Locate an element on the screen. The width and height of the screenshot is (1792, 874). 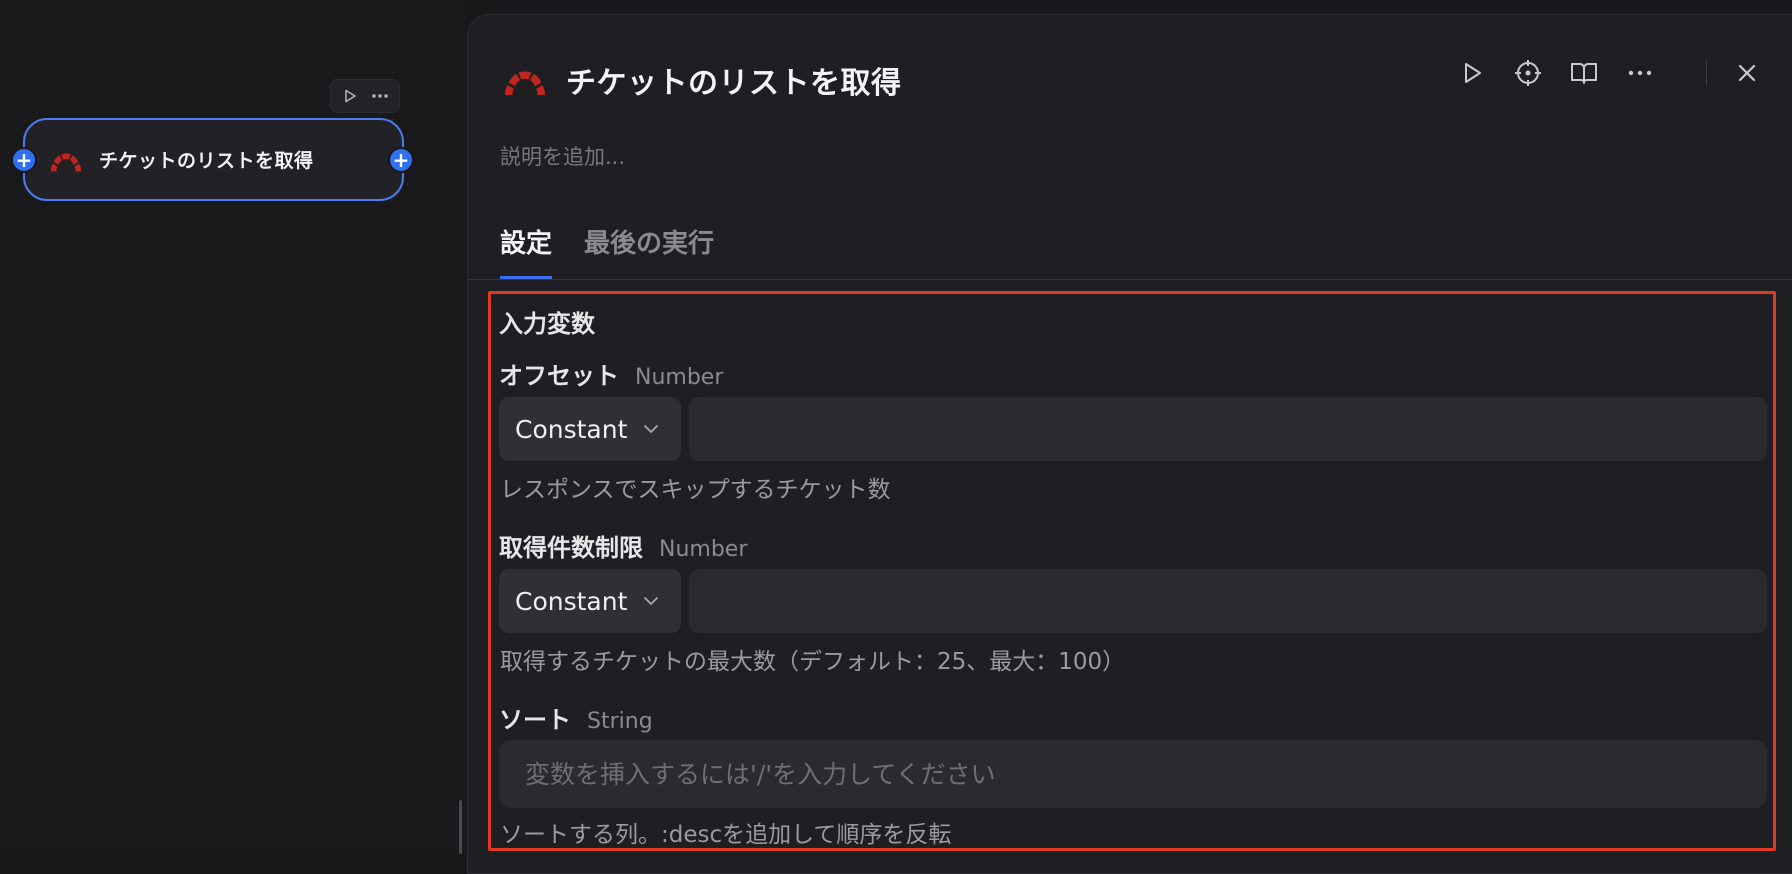
field-name: オフセット is located at coordinates (559, 376).